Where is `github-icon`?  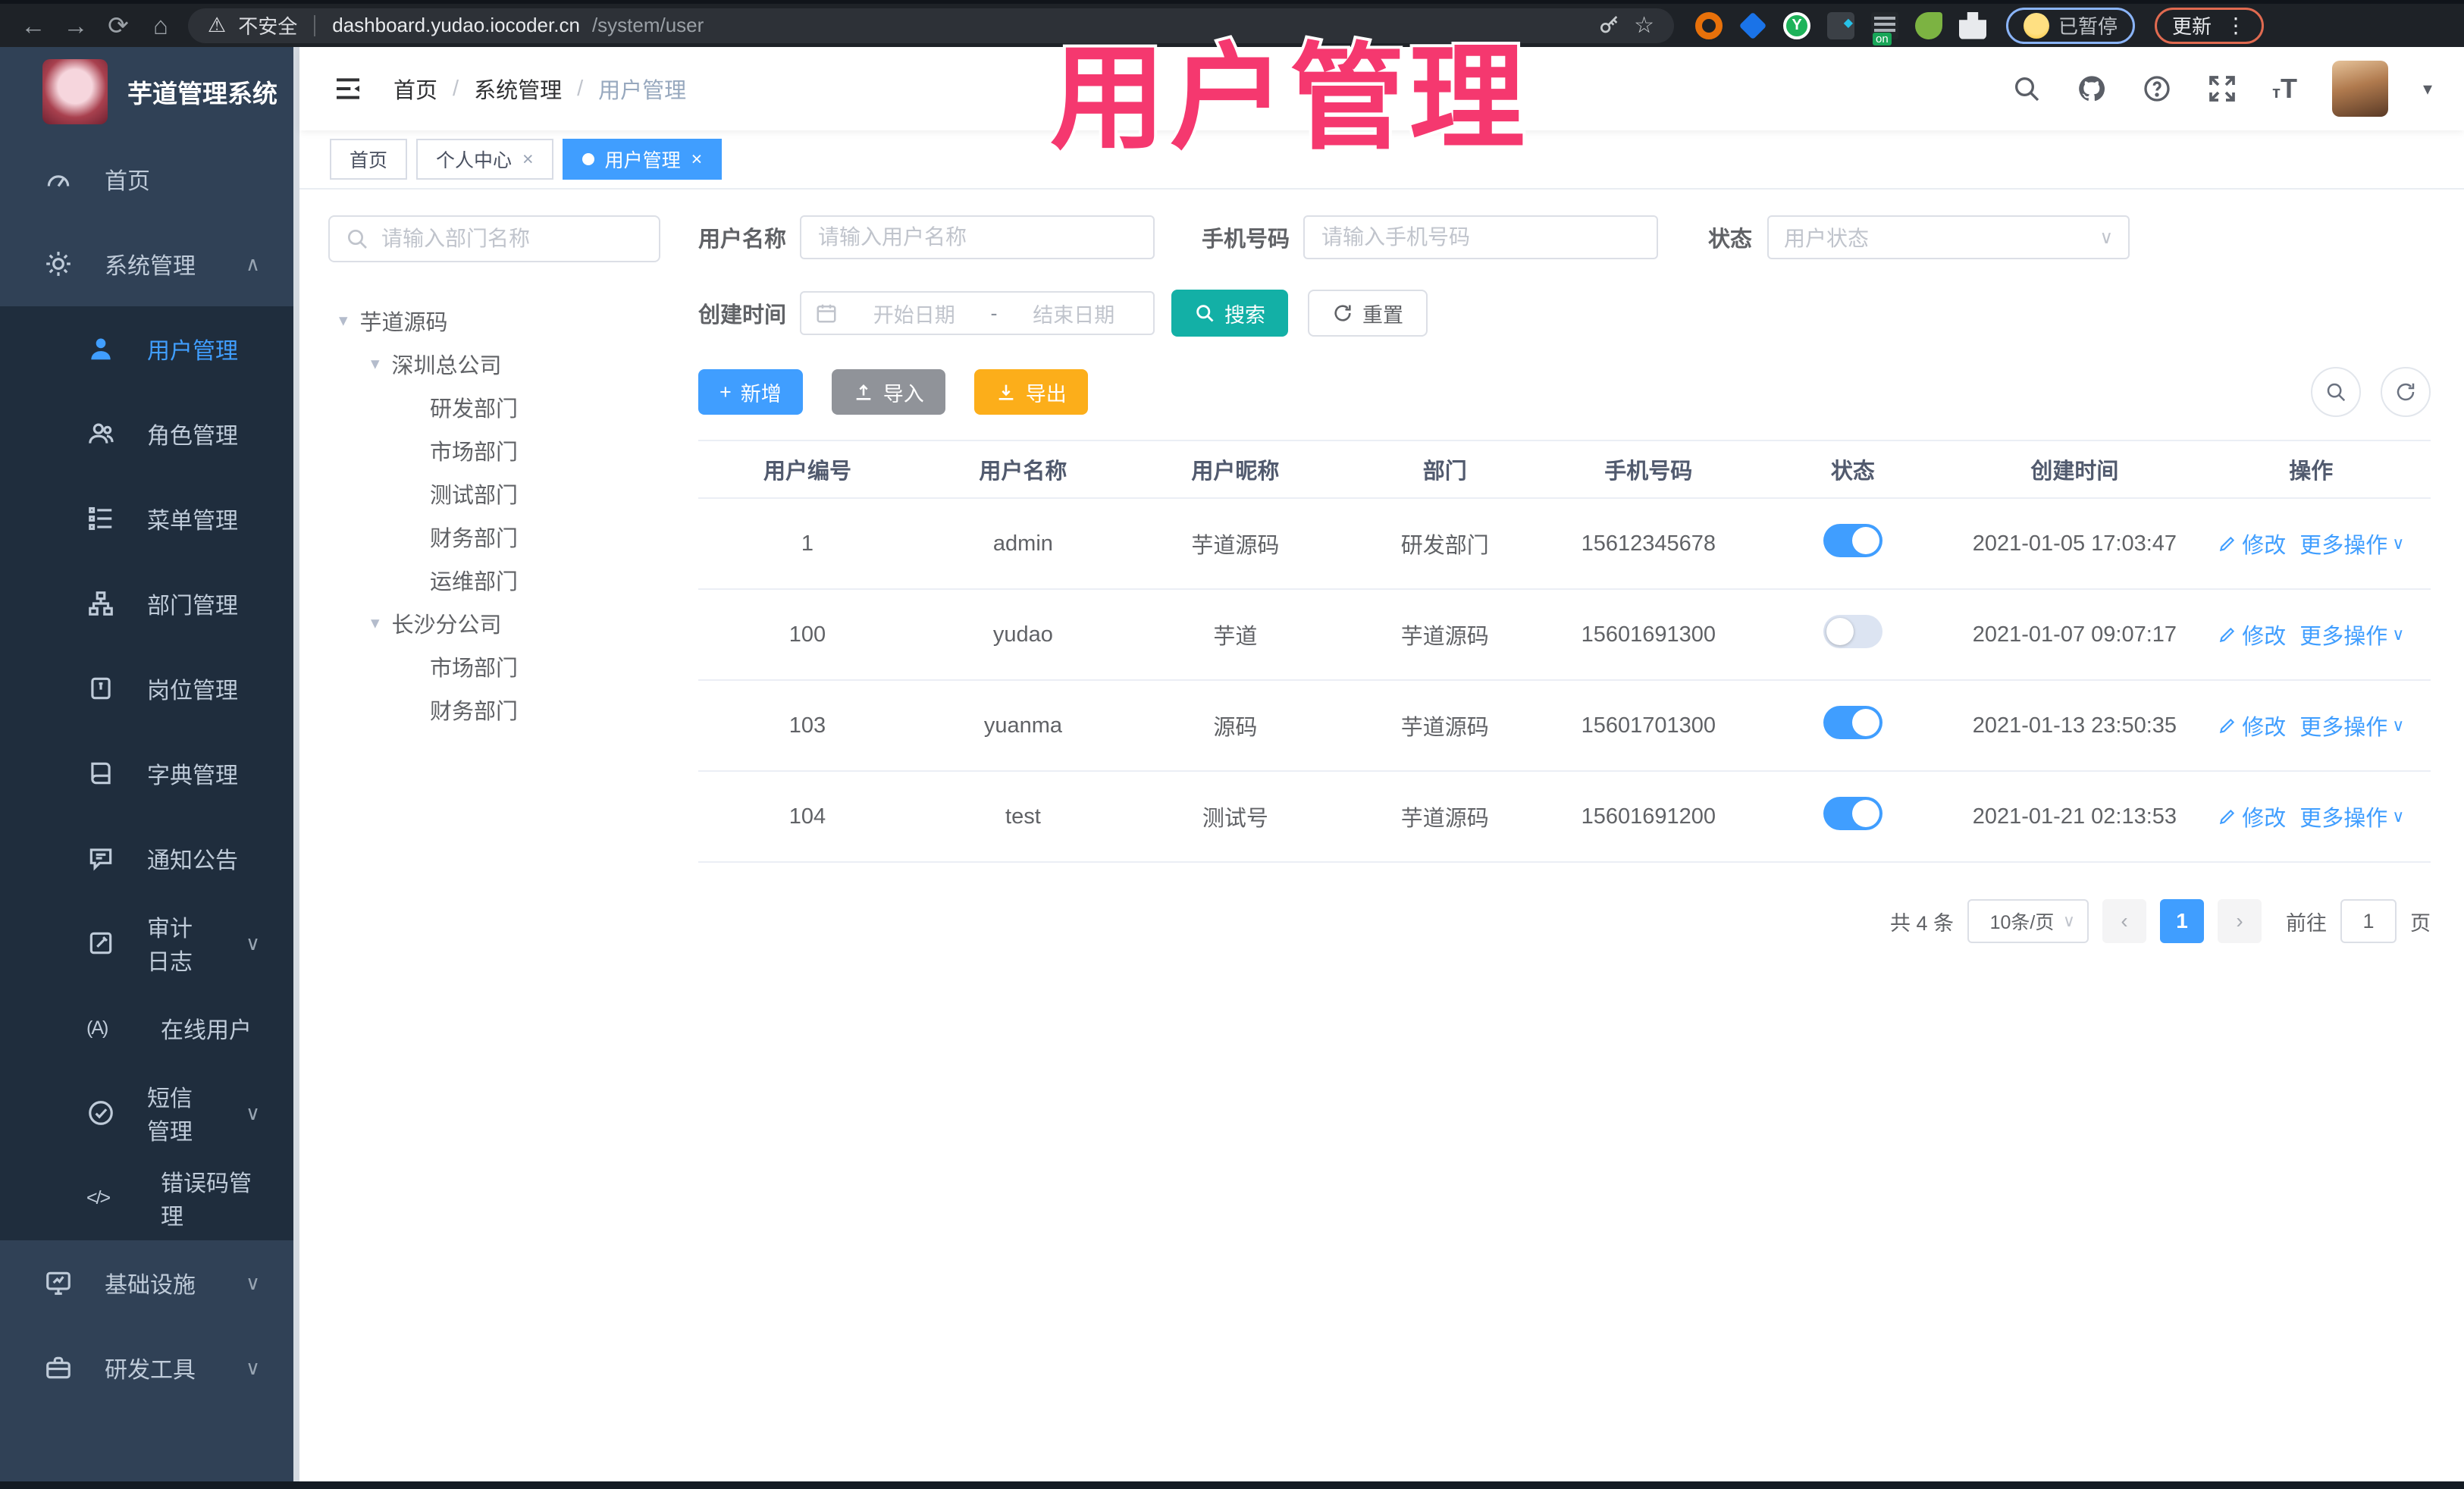
github-icon is located at coordinates (2092, 89).